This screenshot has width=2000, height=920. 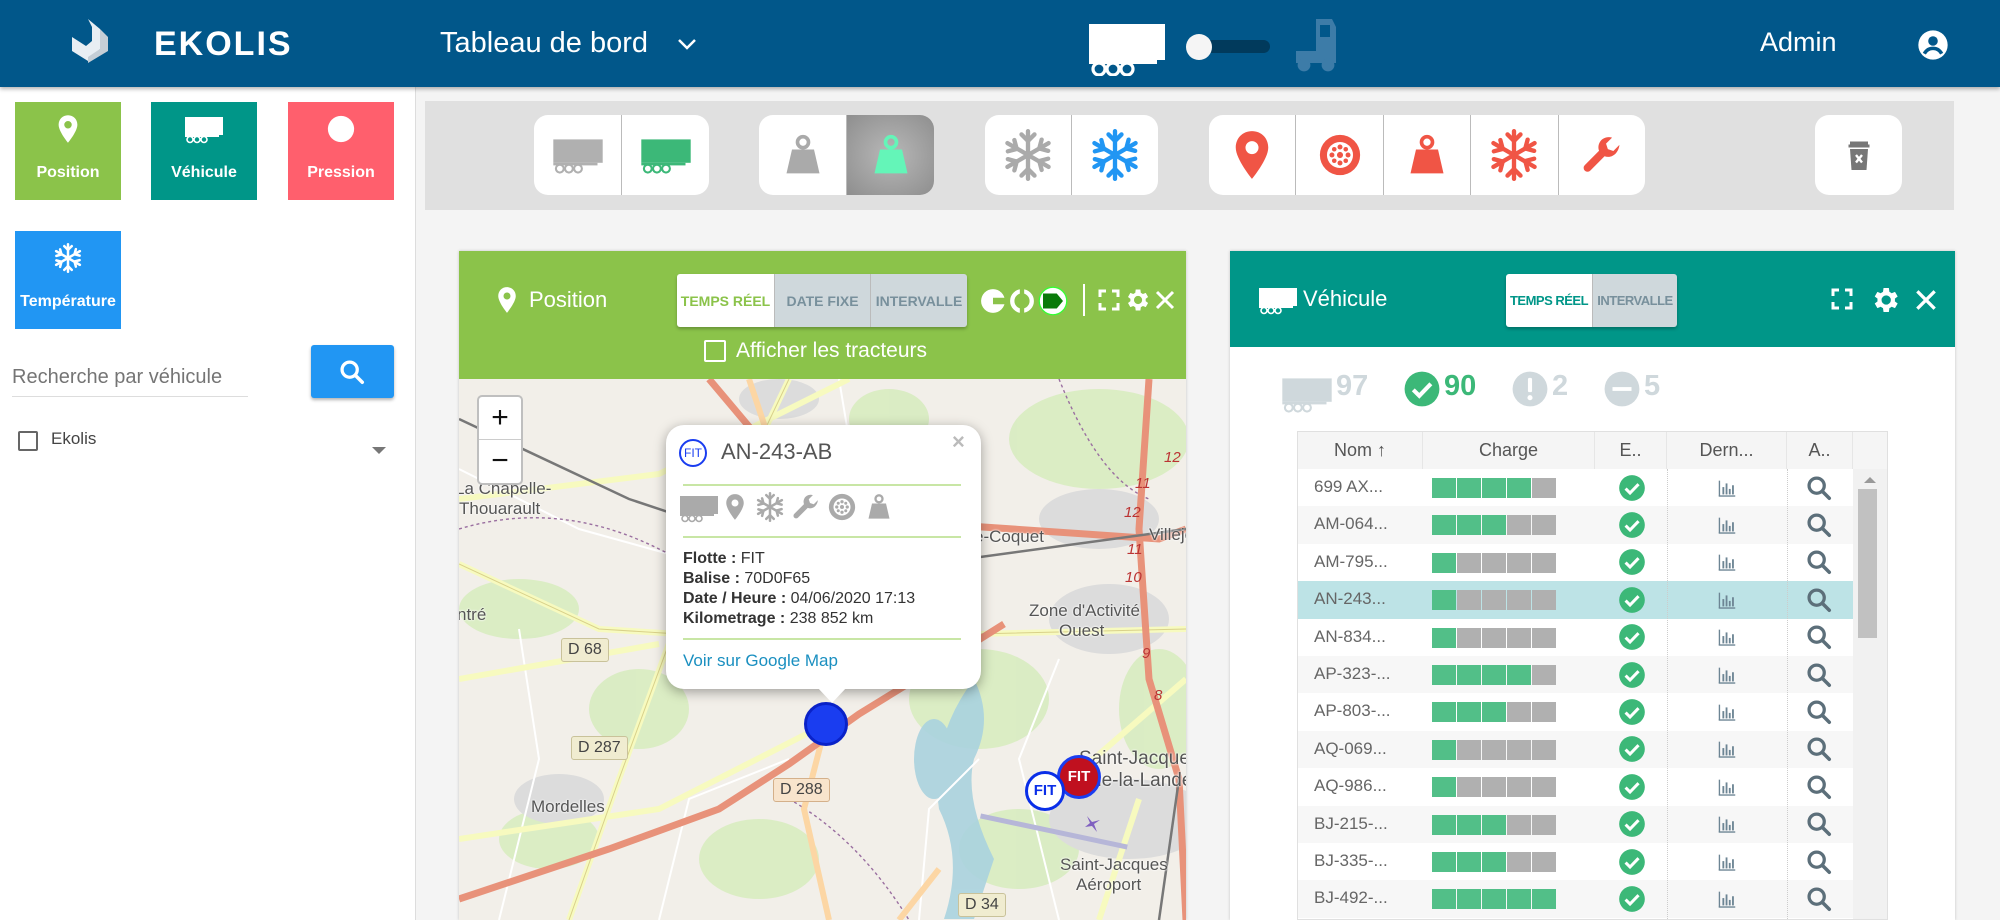 I want to click on tile-position: Position, so click(x=68, y=151).